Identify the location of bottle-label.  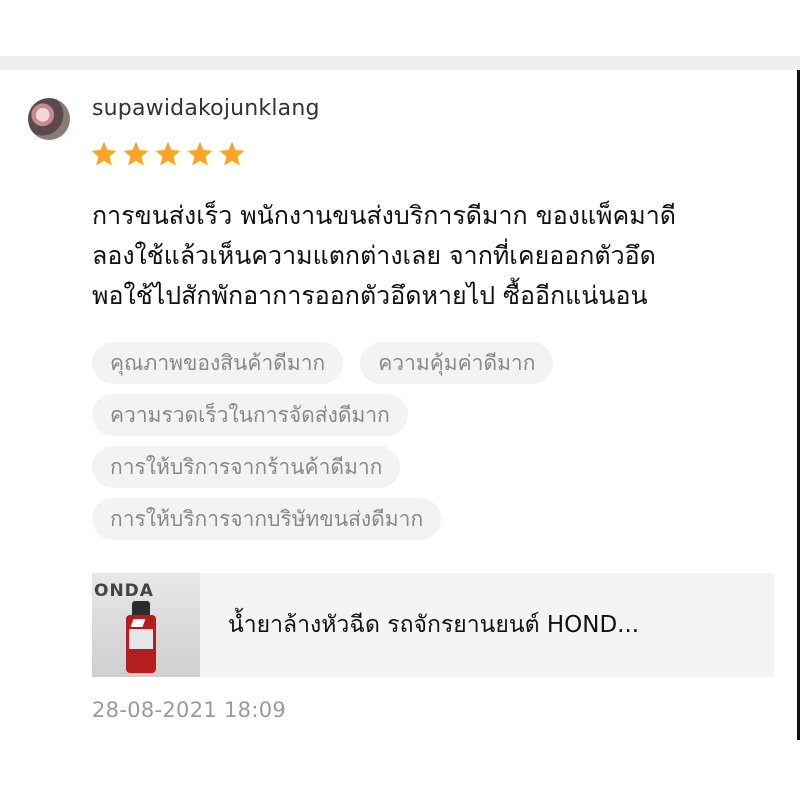
(141, 639).